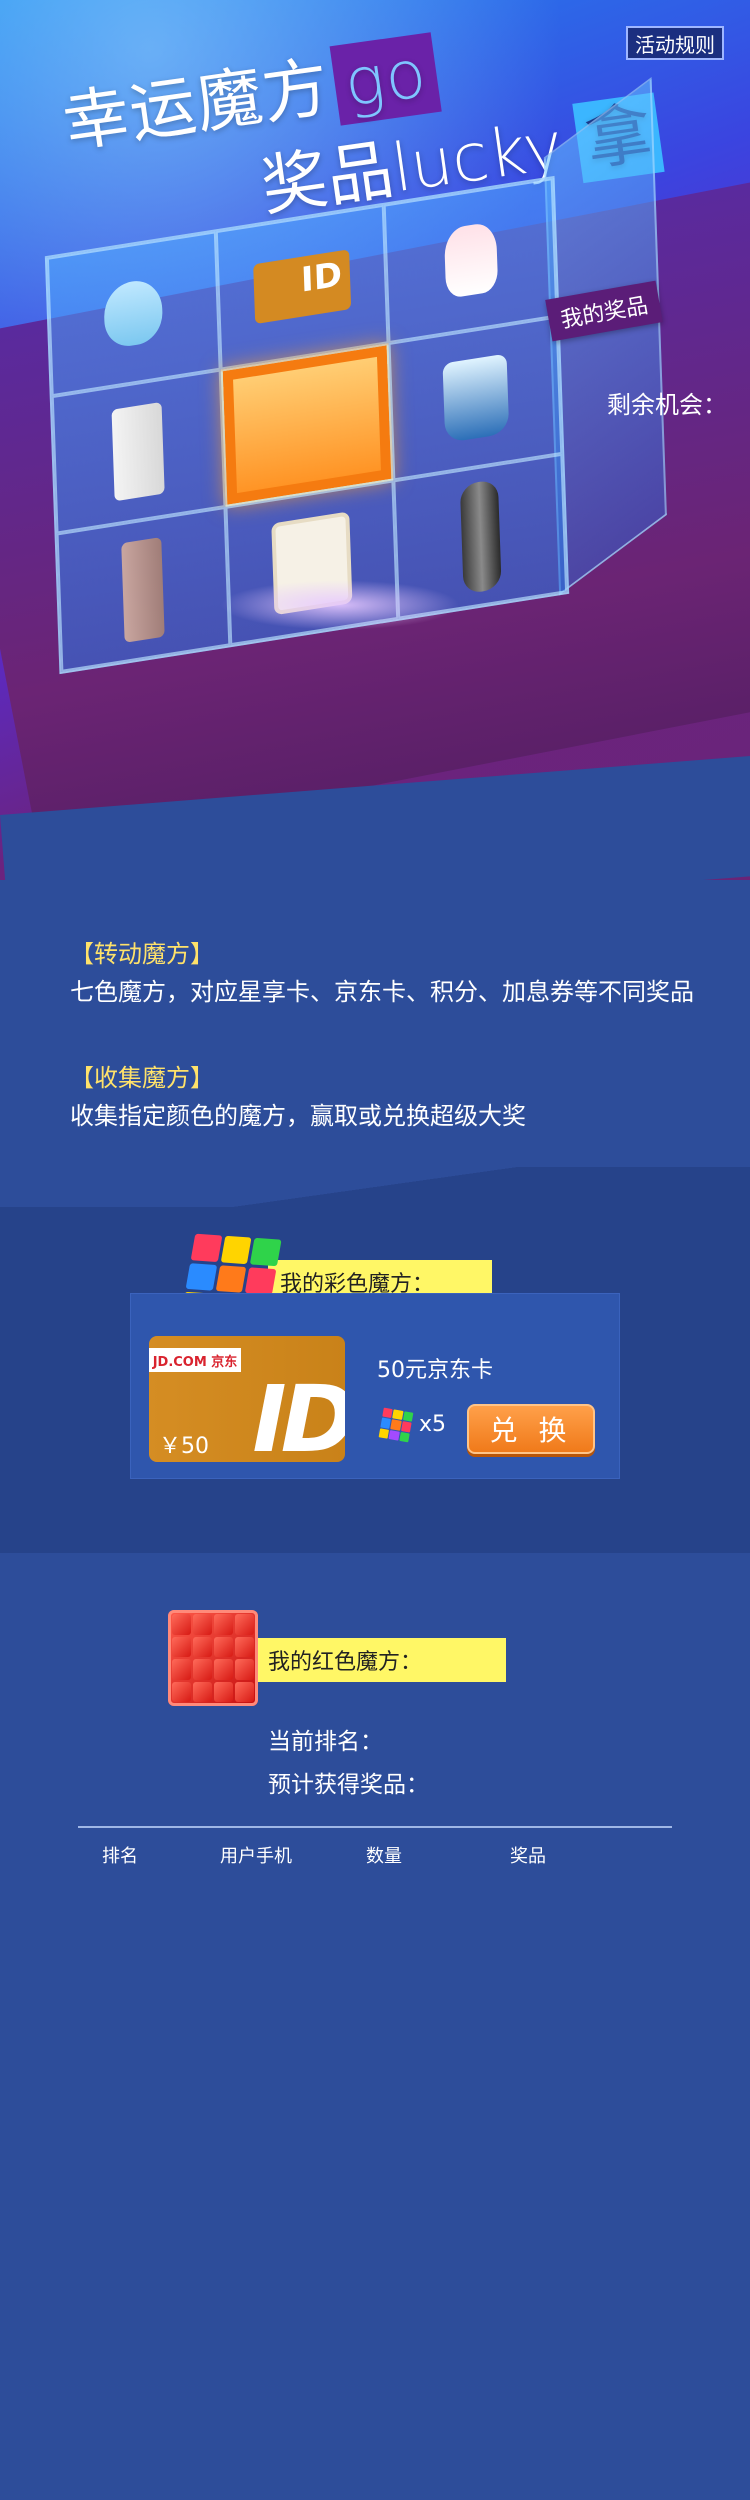 Image resolution: width=750 pixels, height=2500 pixels. I want to click on cleanser-icon, so click(133, 314).